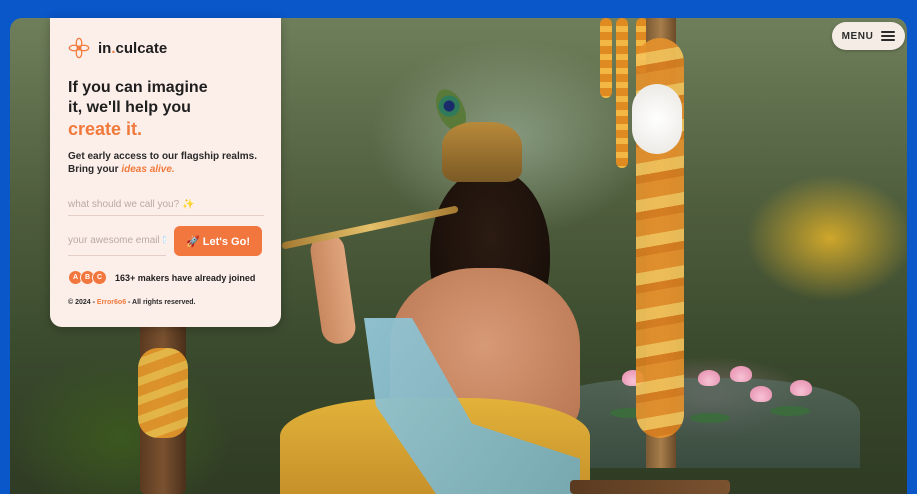  What do you see at coordinates (99, 277) in the screenshot?
I see `avatar: C` at bounding box center [99, 277].